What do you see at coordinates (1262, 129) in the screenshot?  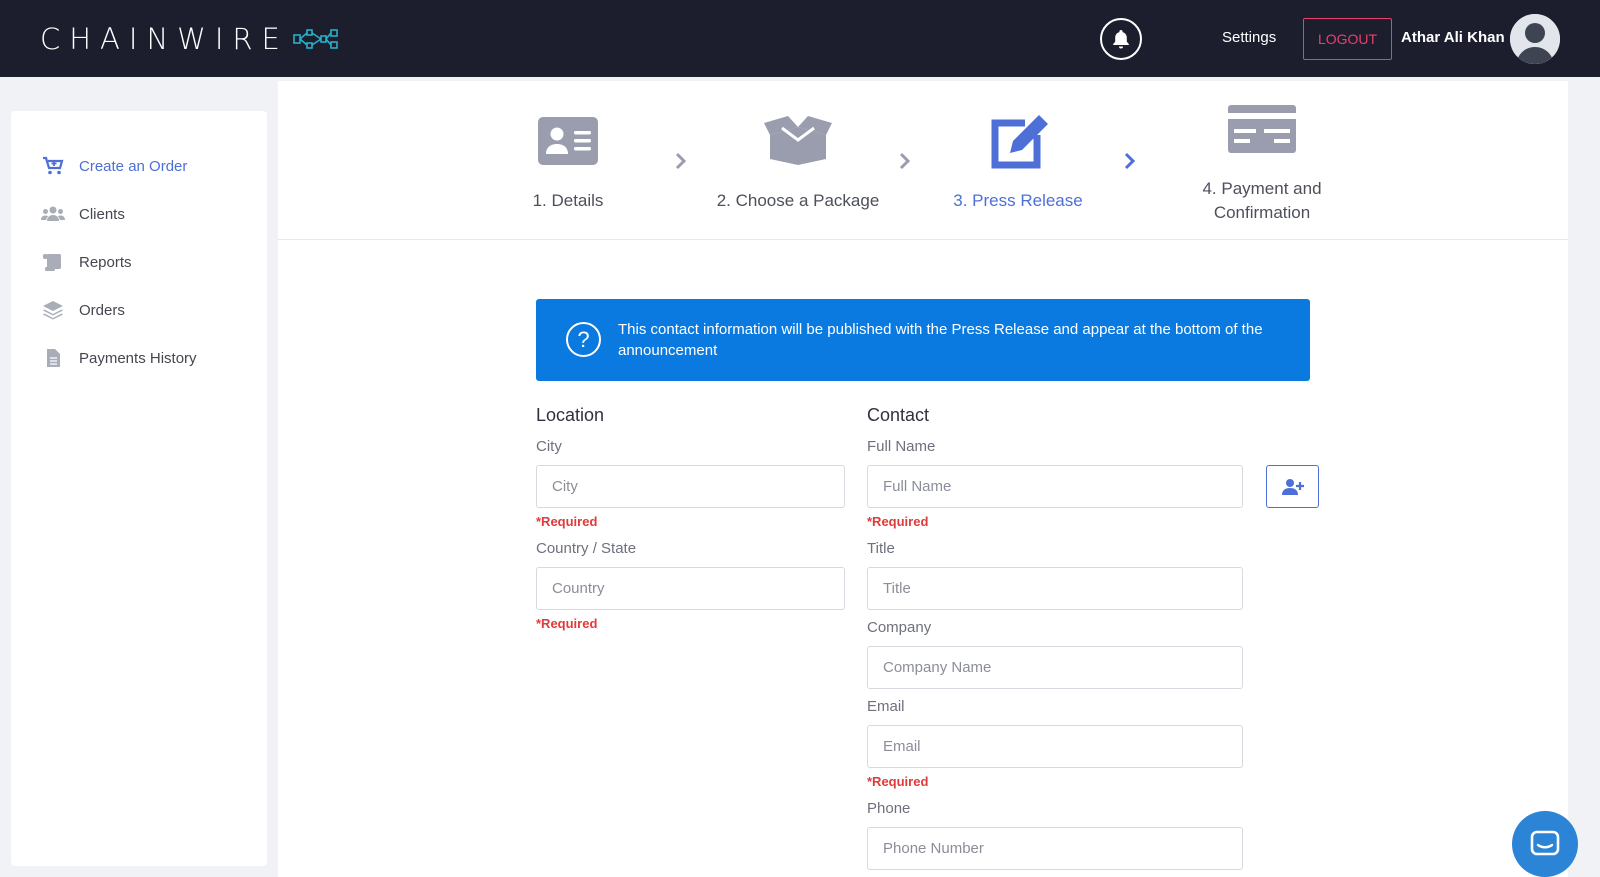 I see `credit-card-icon` at bounding box center [1262, 129].